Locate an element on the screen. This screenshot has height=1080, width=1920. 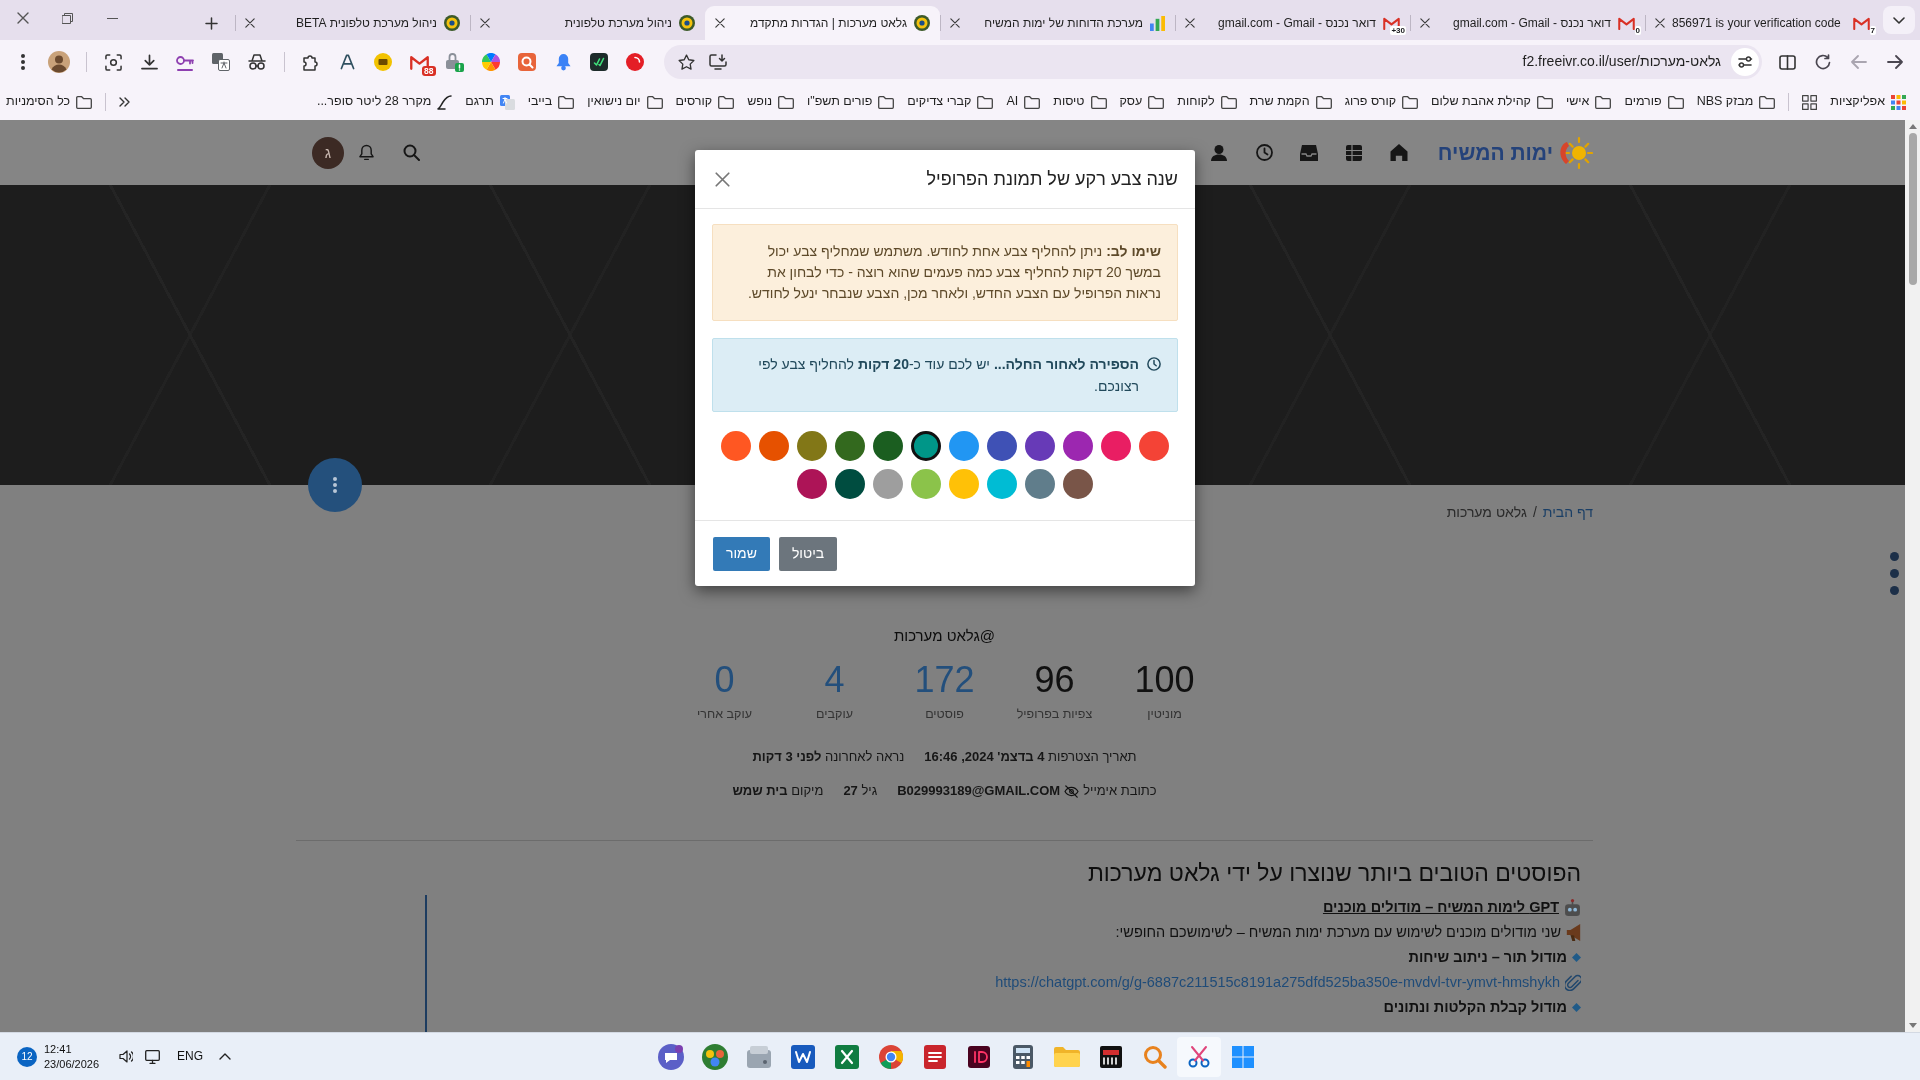
language-indicator: ENG is located at coordinates (190, 1056).